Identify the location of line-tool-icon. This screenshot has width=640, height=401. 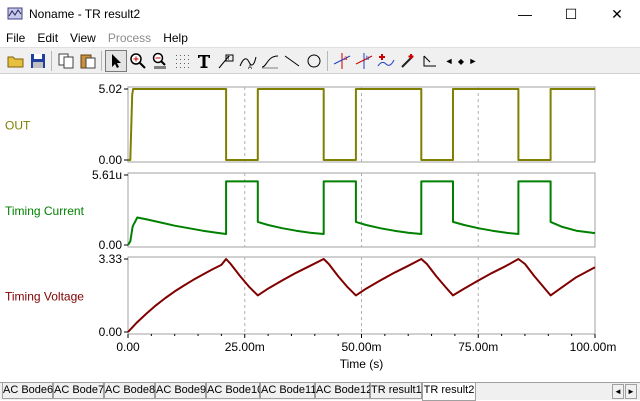
(292, 61).